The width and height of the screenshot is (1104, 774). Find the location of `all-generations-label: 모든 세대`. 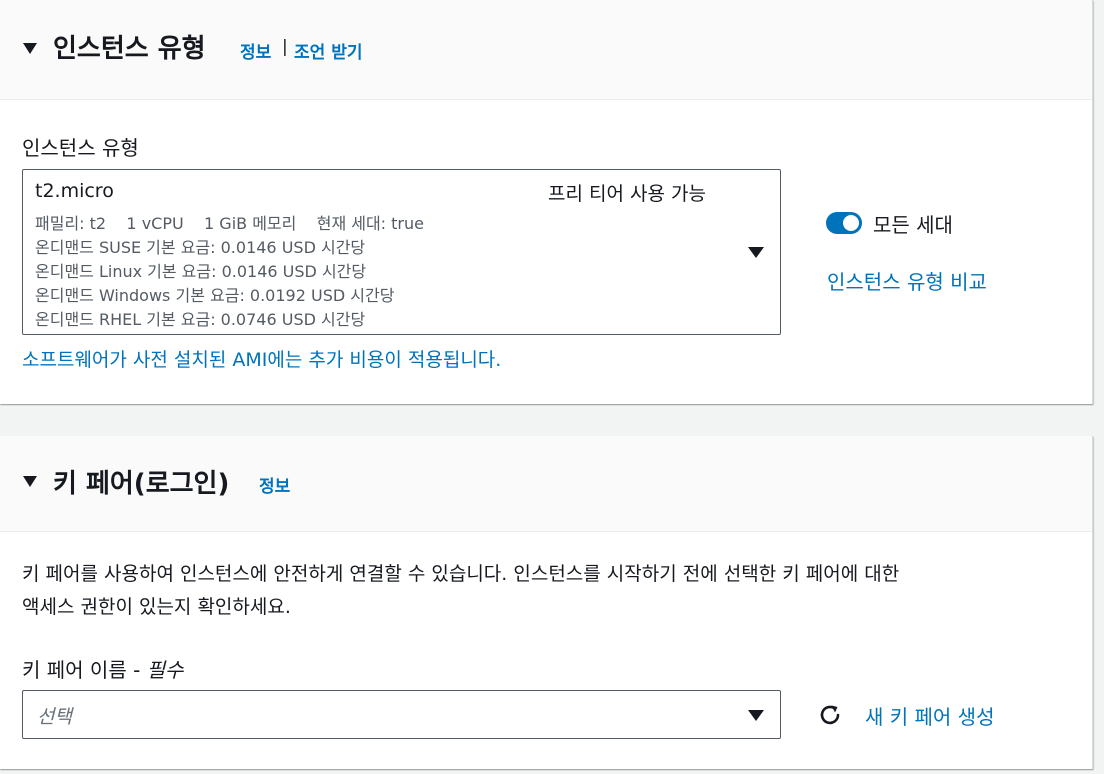

all-generations-label: 모든 세대 is located at coordinates (913, 225).